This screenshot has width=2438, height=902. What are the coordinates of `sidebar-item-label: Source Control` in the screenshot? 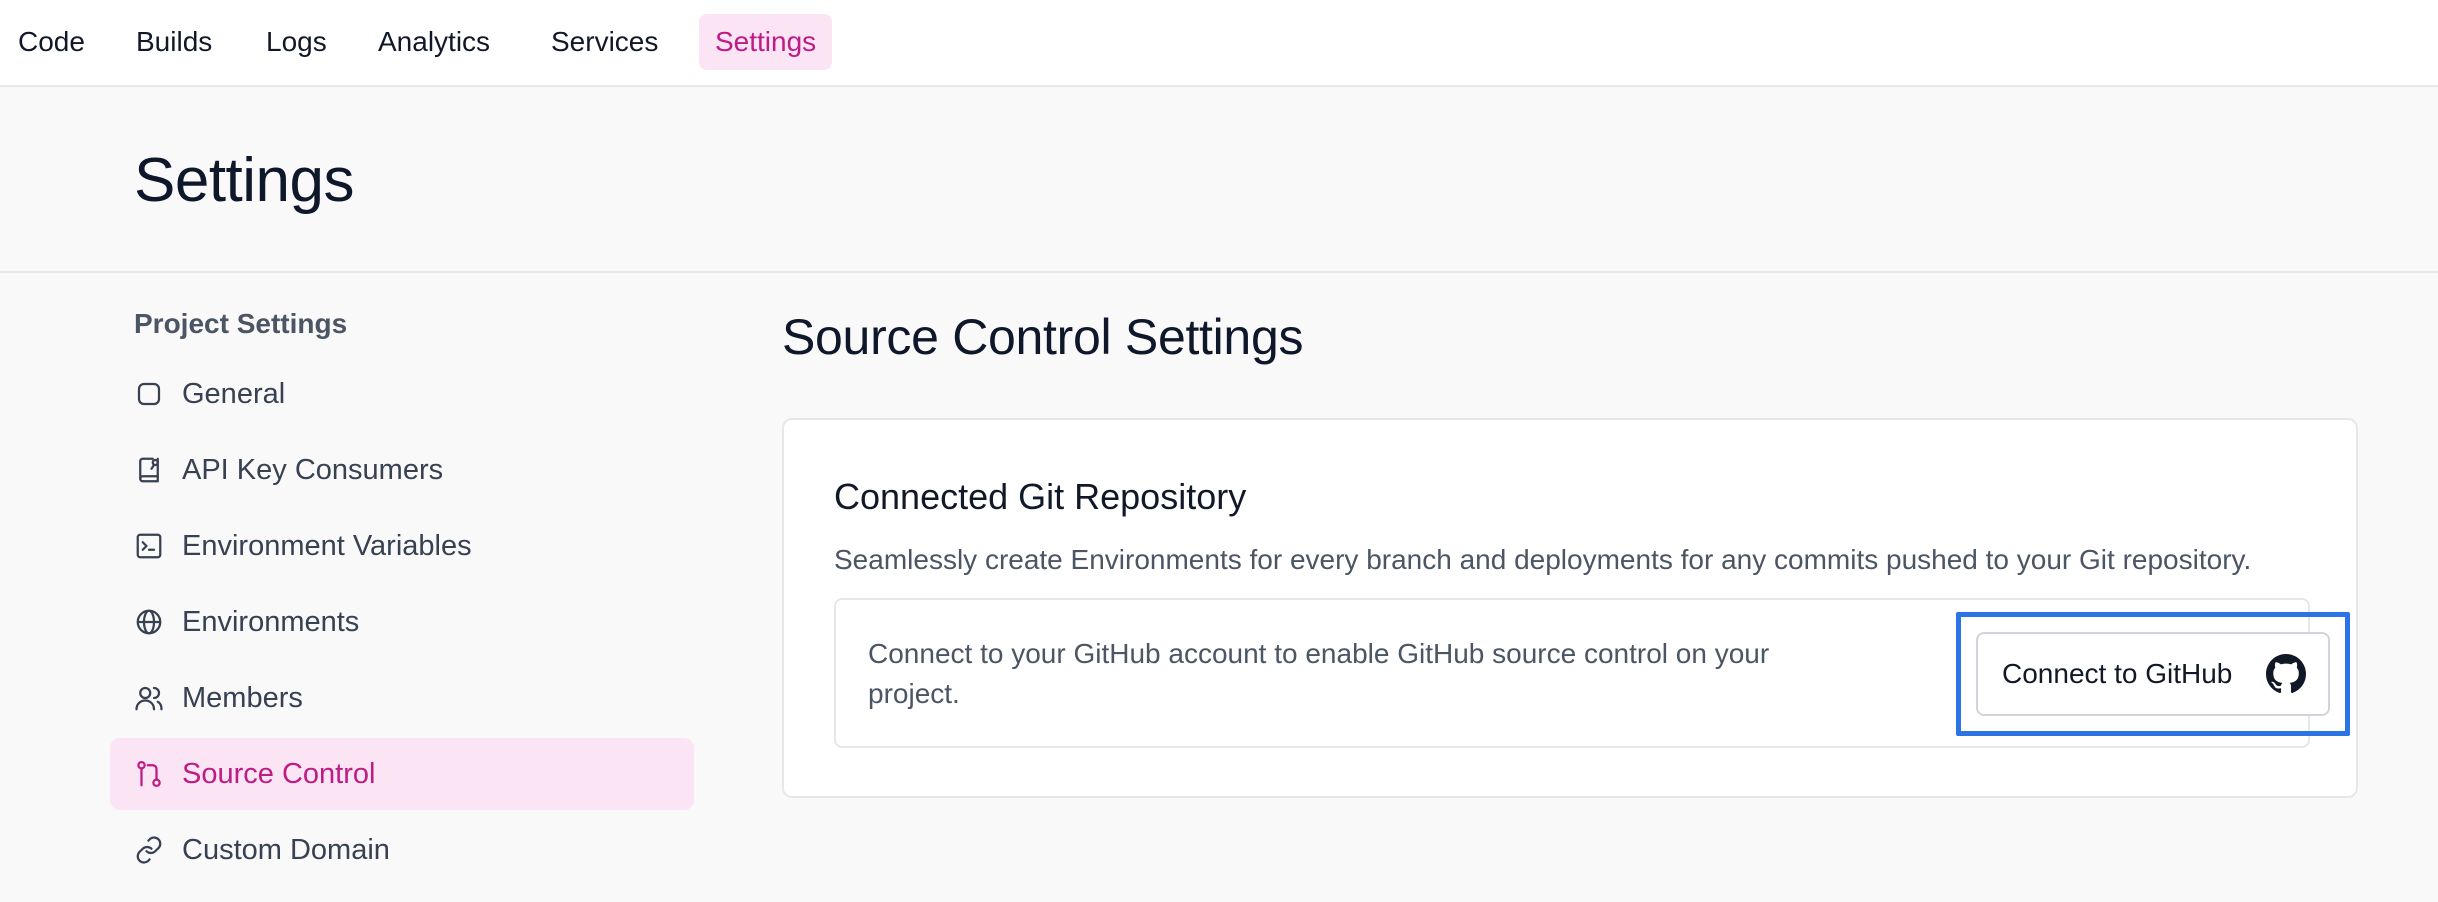 It's located at (279, 773).